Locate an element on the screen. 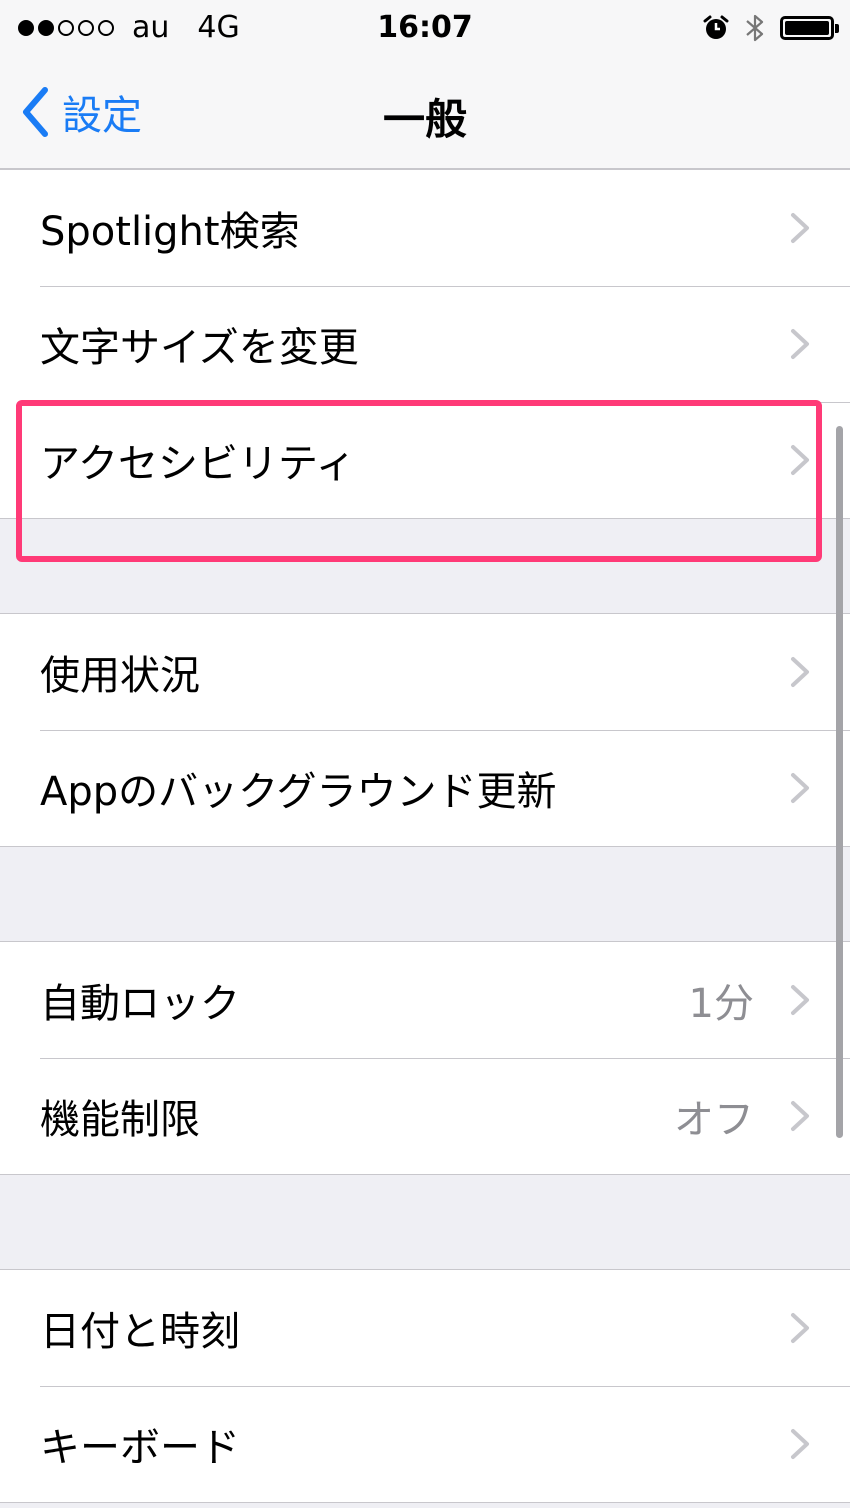  bluetooth-icon is located at coordinates (755, 28).